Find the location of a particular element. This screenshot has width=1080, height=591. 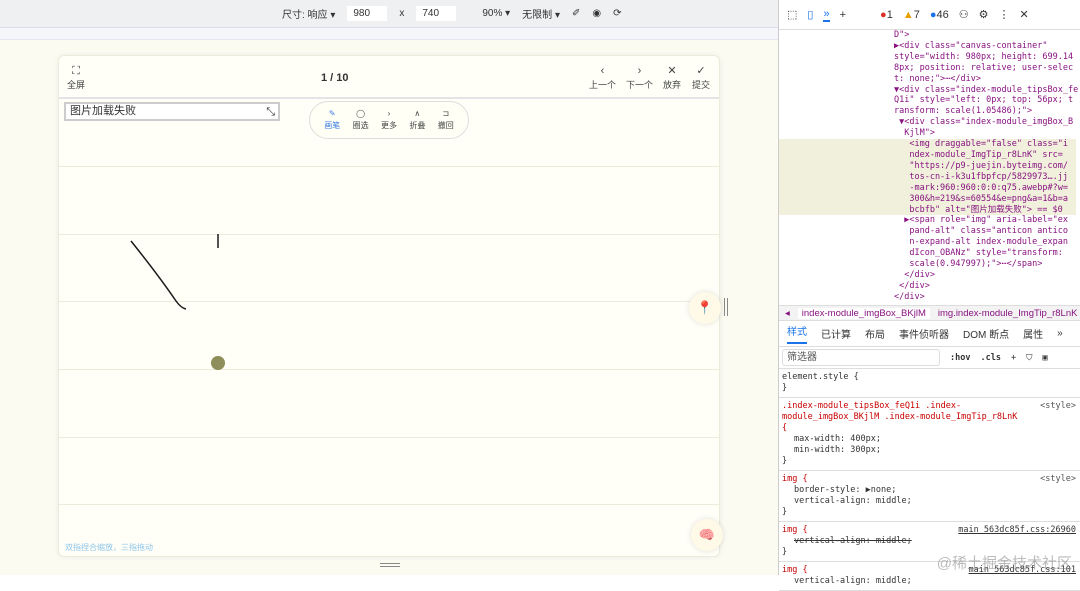

devtools-toolbar: ⬚ ▯ » + ●1 ▲7 ●46 ⚇ ⚙ ⋮ ✕ is located at coordinates (929, 15).